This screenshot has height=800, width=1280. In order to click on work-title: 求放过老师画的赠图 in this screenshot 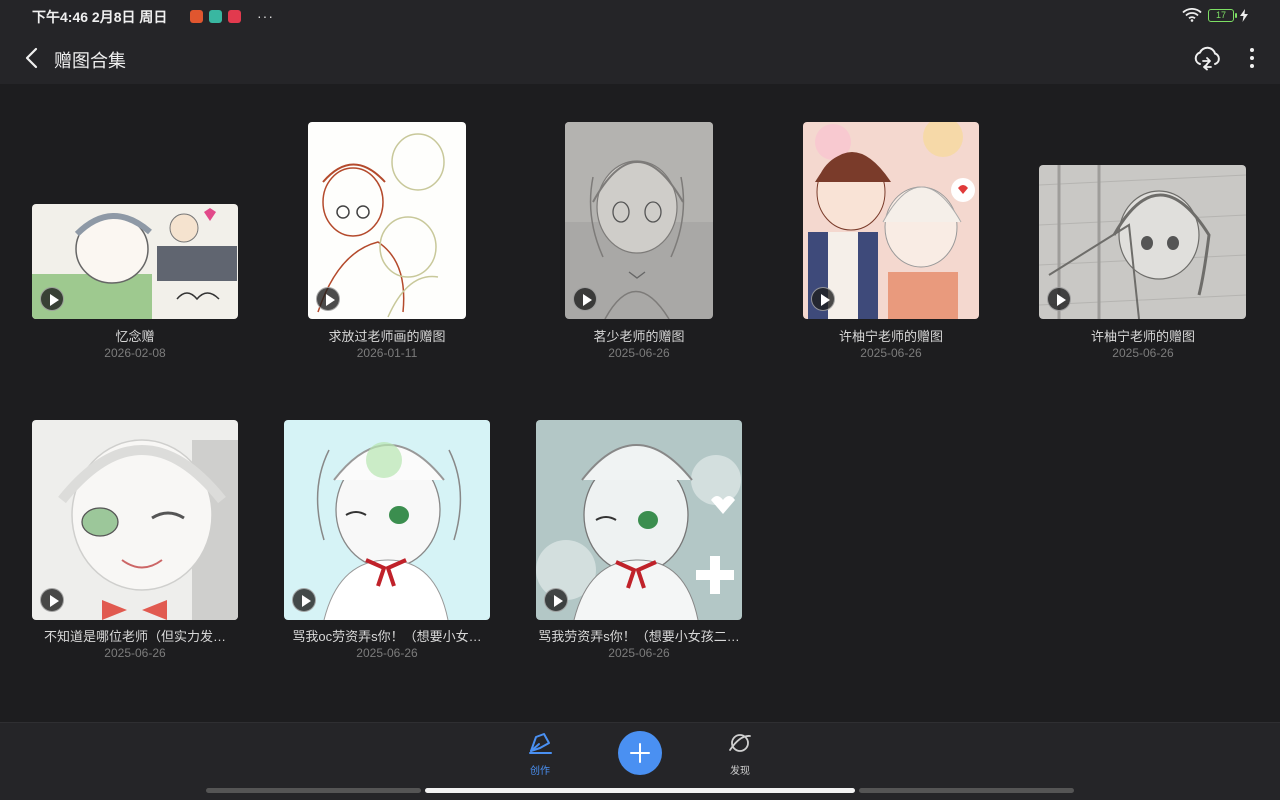, I will do `click(387, 336)`.